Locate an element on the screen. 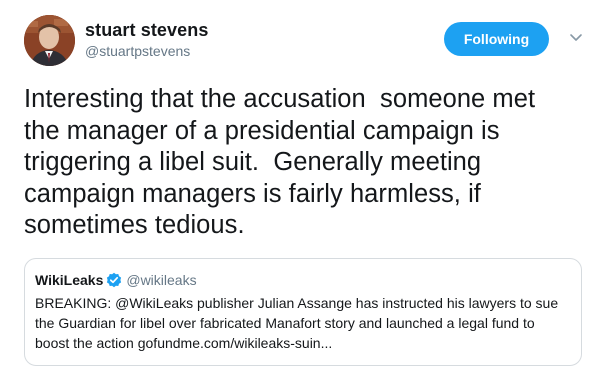 The image size is (613, 377). tweet-header: stuart stevens @stuartpstevens Following is located at coordinates (309, 41).